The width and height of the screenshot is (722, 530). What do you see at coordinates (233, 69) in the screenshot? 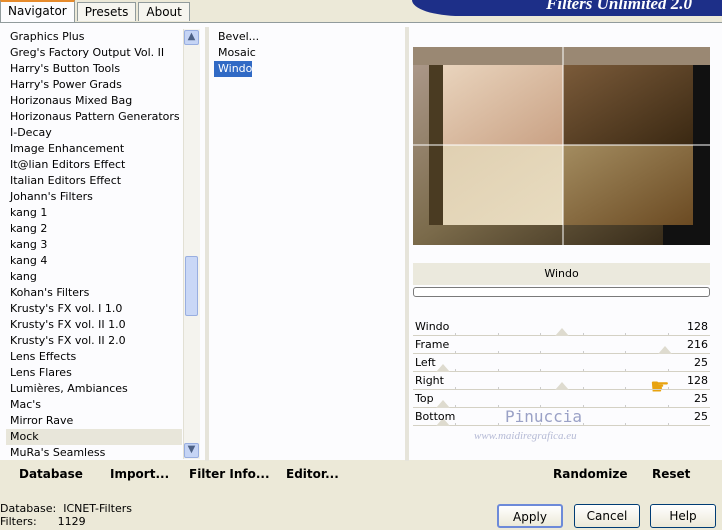
I see `filter-item: Windo` at bounding box center [233, 69].